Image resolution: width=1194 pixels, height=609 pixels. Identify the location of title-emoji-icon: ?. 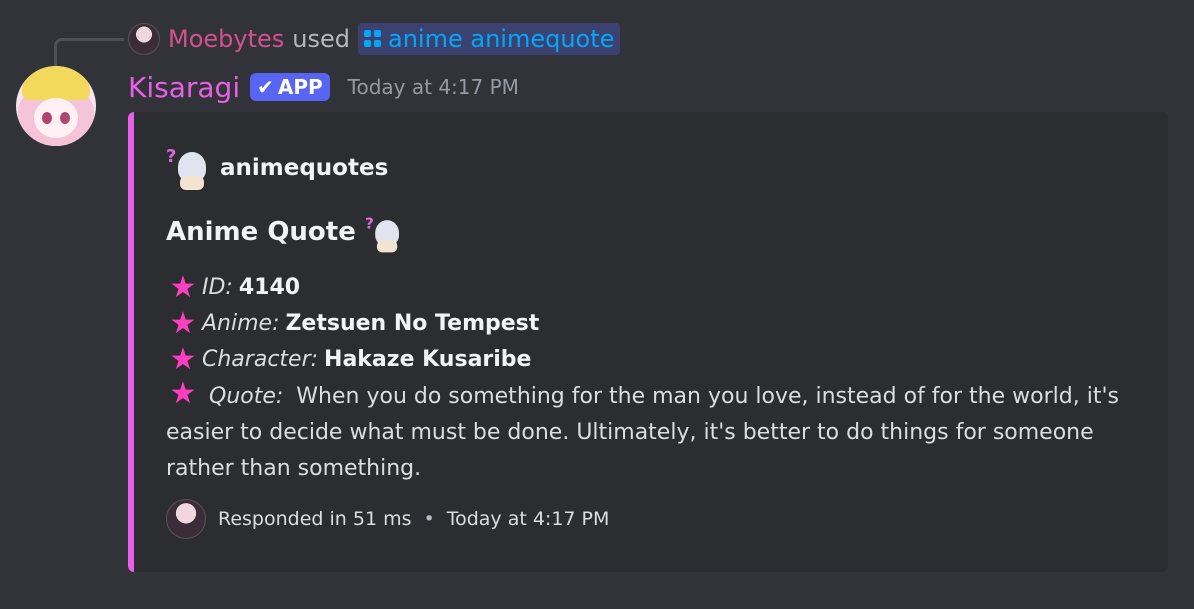
(382, 234).